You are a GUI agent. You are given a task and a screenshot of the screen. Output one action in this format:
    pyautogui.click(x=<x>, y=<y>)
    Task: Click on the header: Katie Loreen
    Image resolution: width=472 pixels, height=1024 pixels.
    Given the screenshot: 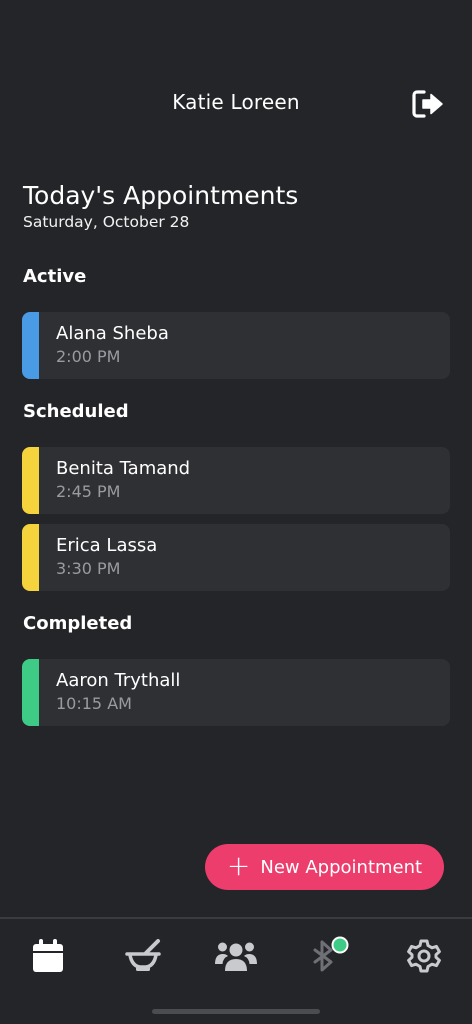 What is the action you would take?
    pyautogui.click(x=236, y=75)
    